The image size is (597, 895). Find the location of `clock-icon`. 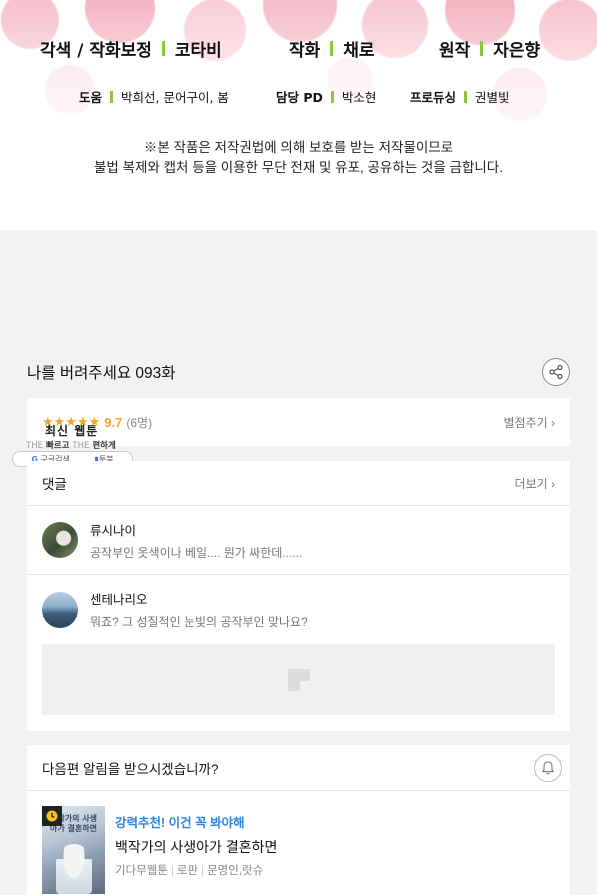

clock-icon is located at coordinates (52, 816).